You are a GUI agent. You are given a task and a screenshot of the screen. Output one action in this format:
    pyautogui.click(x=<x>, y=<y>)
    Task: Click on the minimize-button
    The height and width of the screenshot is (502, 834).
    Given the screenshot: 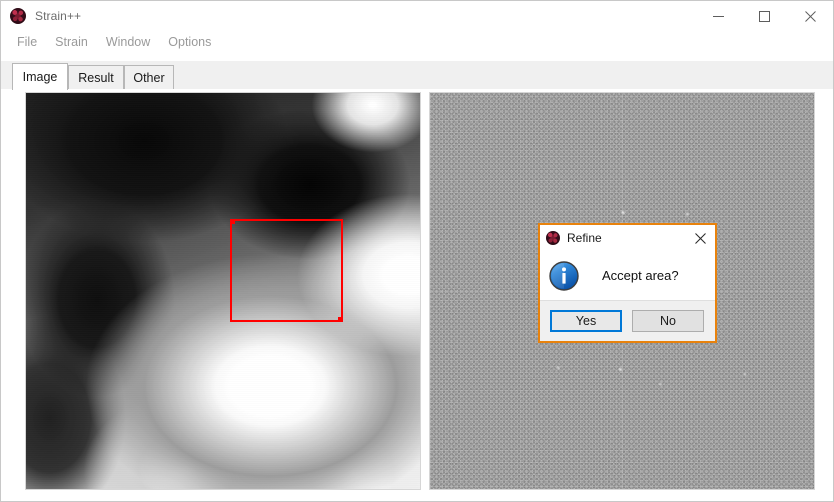 What is the action you would take?
    pyautogui.click(x=718, y=16)
    